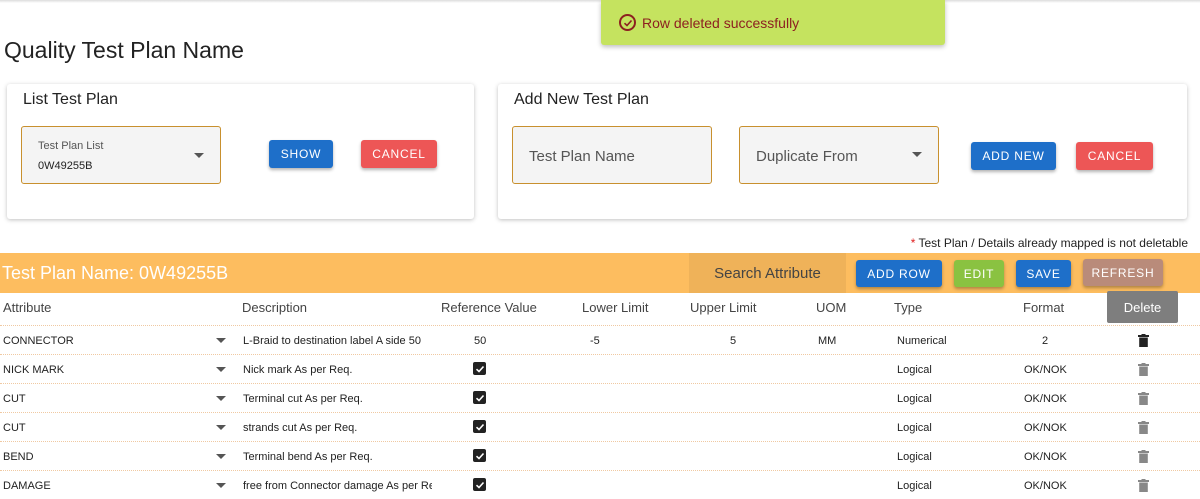  I want to click on search-attribute-input: Search Attribute, so click(767, 273).